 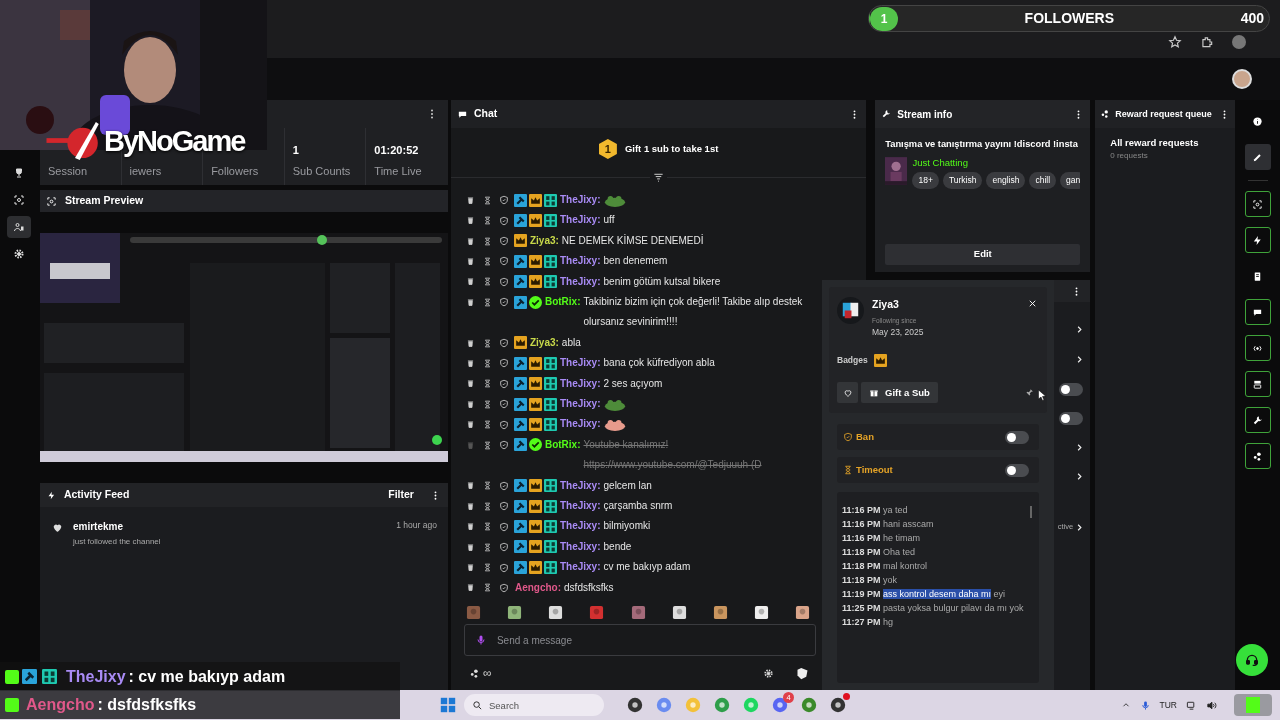 I want to click on language-indicator: TUR, so click(x=1168, y=705).